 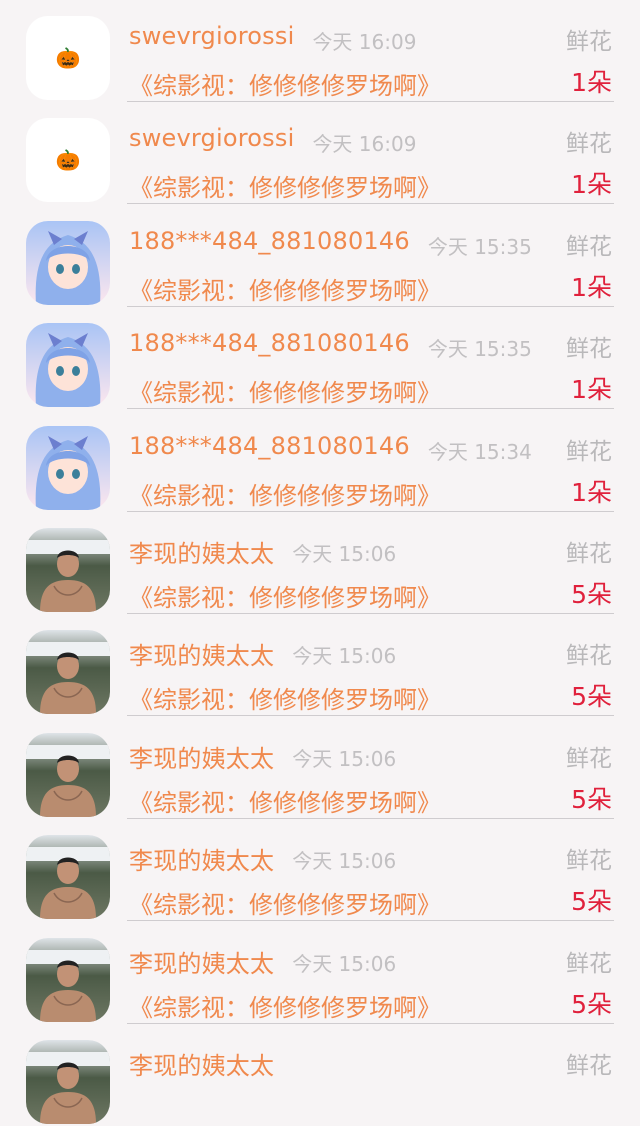 I want to click on timestamp: 今天 15:34, so click(x=479, y=451).